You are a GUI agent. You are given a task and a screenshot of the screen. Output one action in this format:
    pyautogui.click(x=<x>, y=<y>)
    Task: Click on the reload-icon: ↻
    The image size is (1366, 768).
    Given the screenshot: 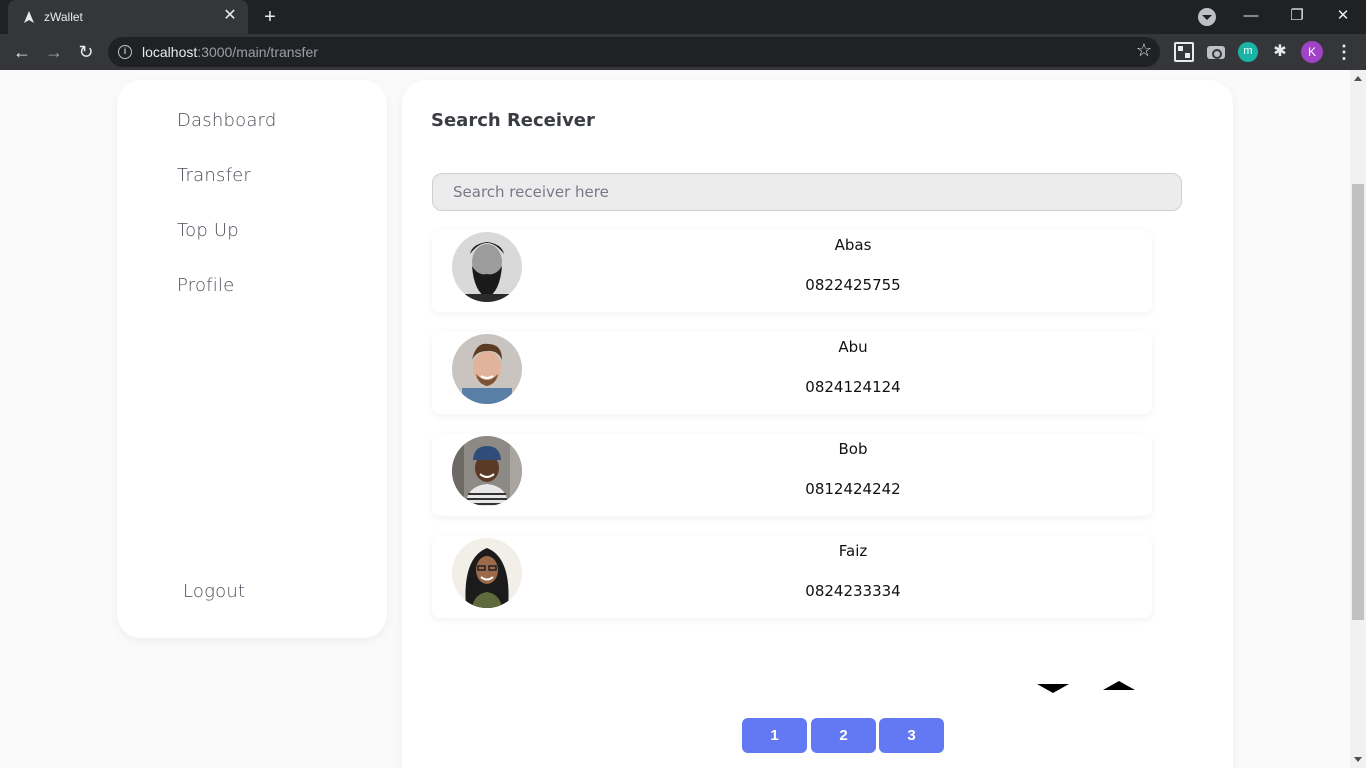 What is the action you would take?
    pyautogui.click(x=86, y=52)
    